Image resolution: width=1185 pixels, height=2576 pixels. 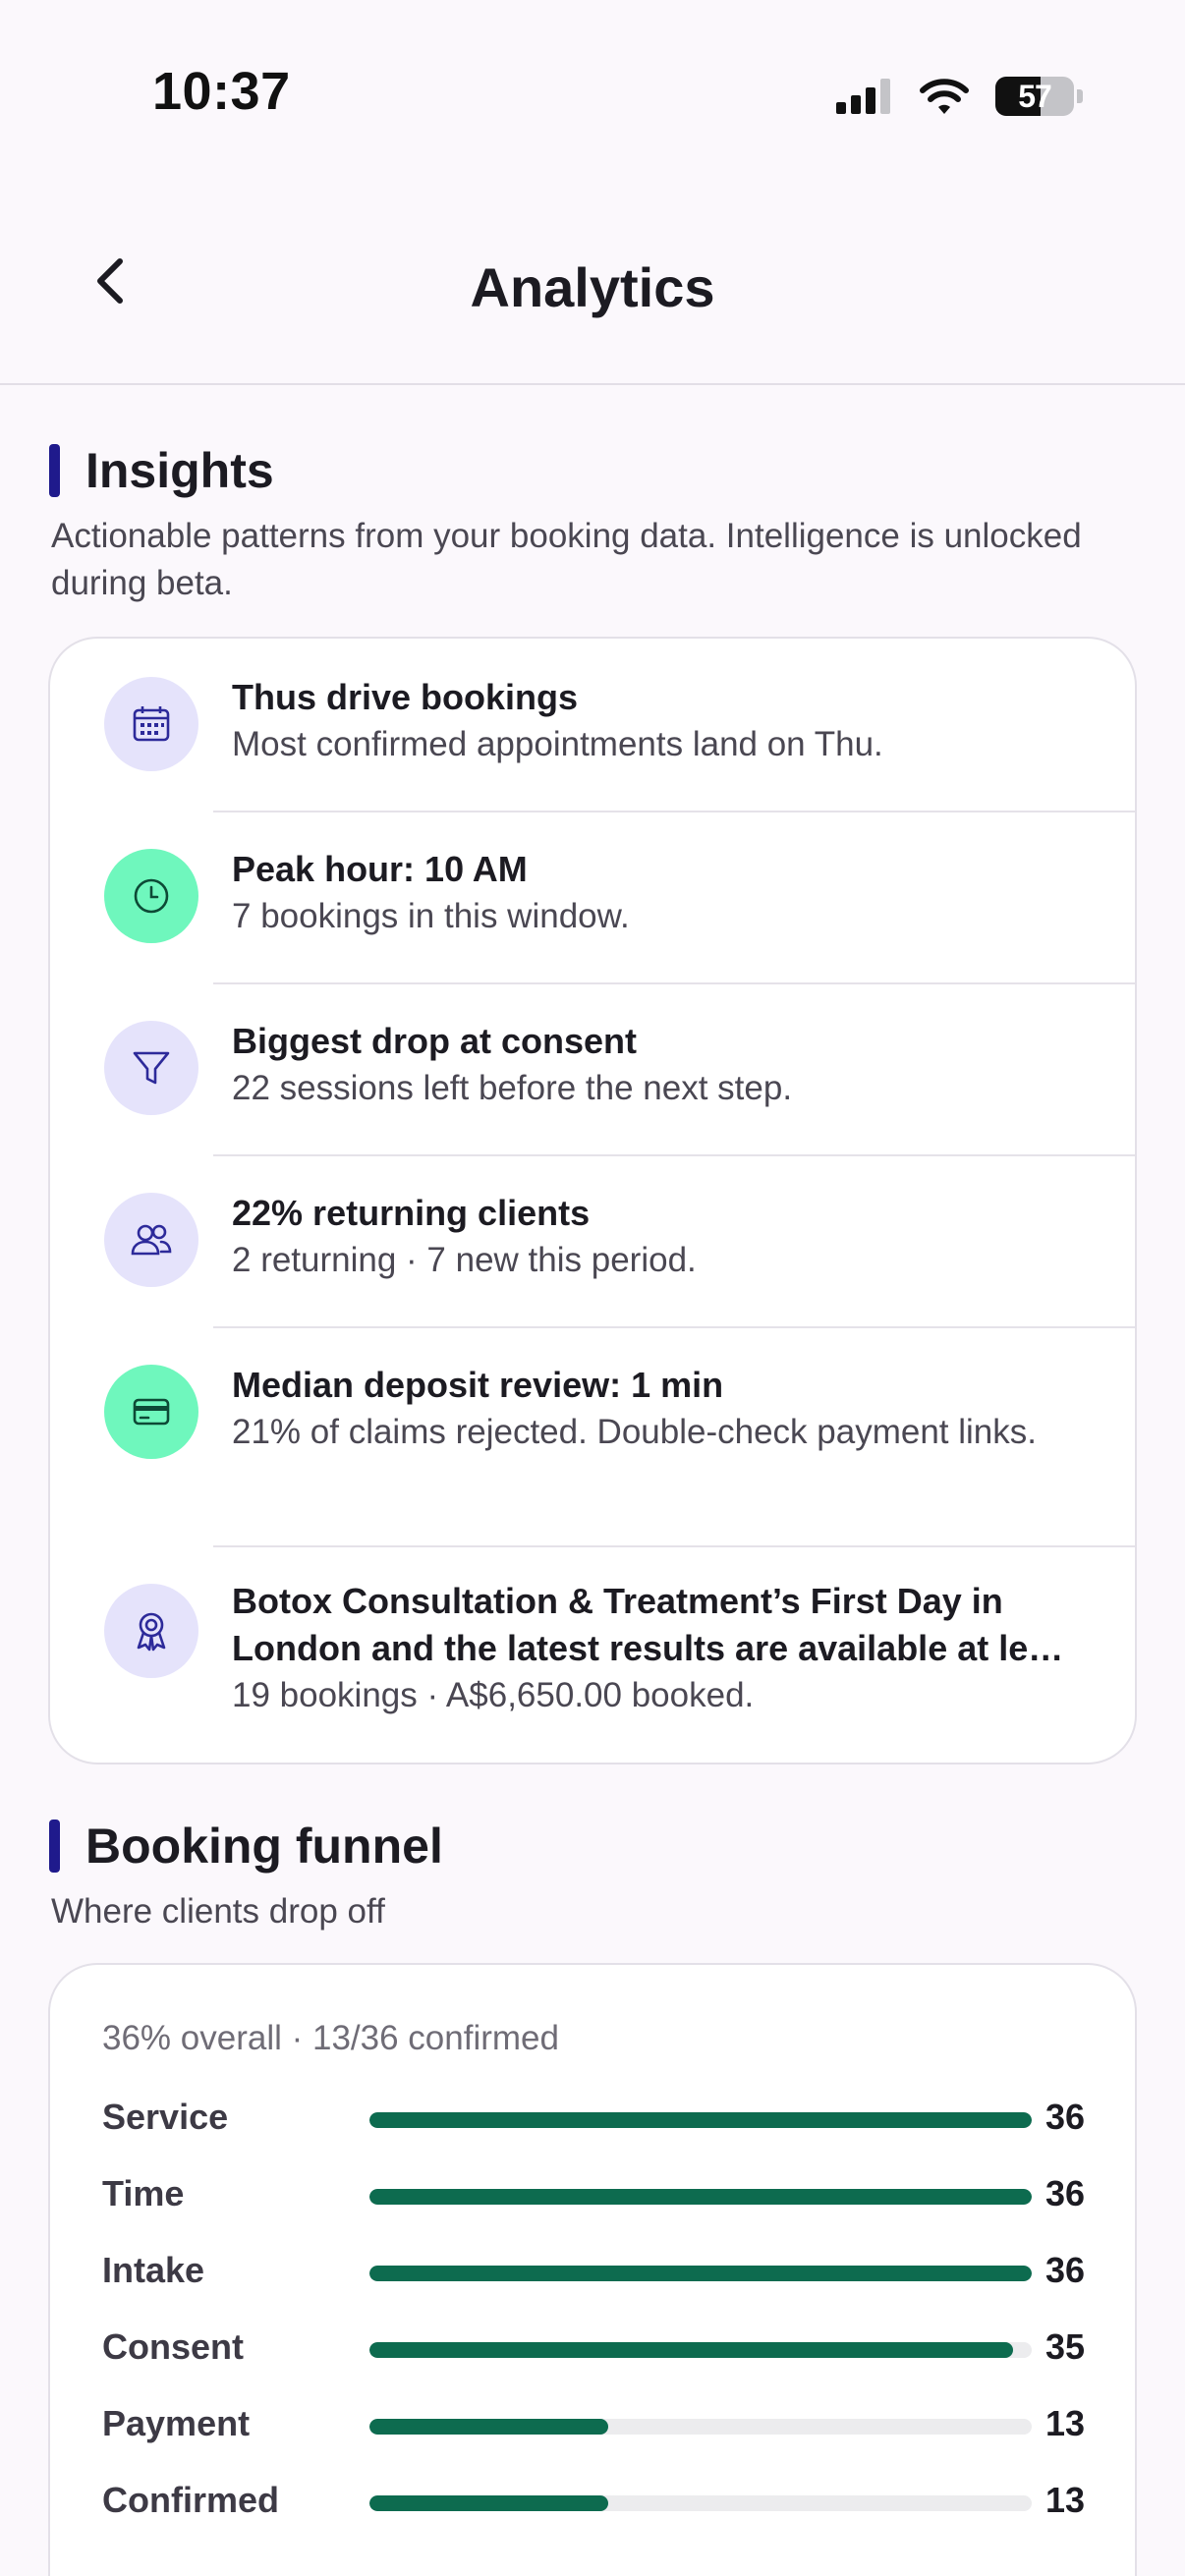 I want to click on status-bar: 10:37 57, so click(x=592, y=93).